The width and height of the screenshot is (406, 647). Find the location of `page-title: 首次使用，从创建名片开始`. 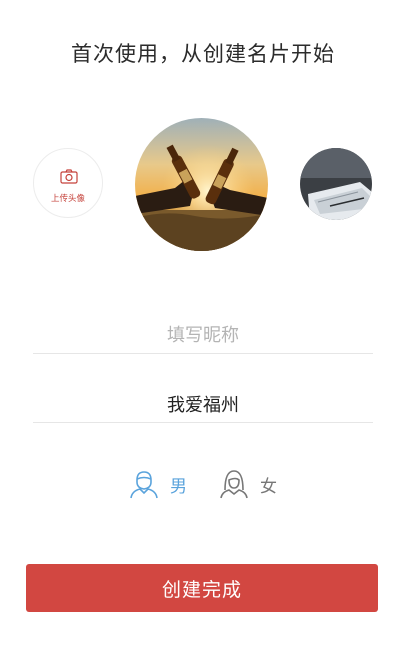

page-title: 首次使用，从创建名片开始 is located at coordinates (203, 54).